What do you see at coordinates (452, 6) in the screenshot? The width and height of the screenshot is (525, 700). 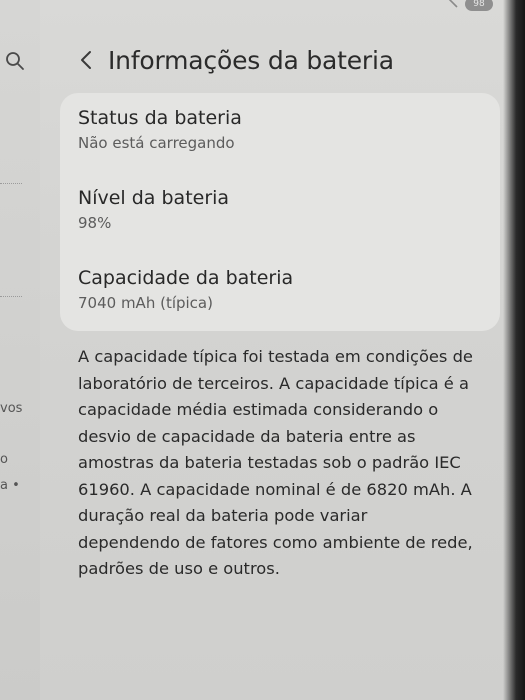 I see `mute-icon` at bounding box center [452, 6].